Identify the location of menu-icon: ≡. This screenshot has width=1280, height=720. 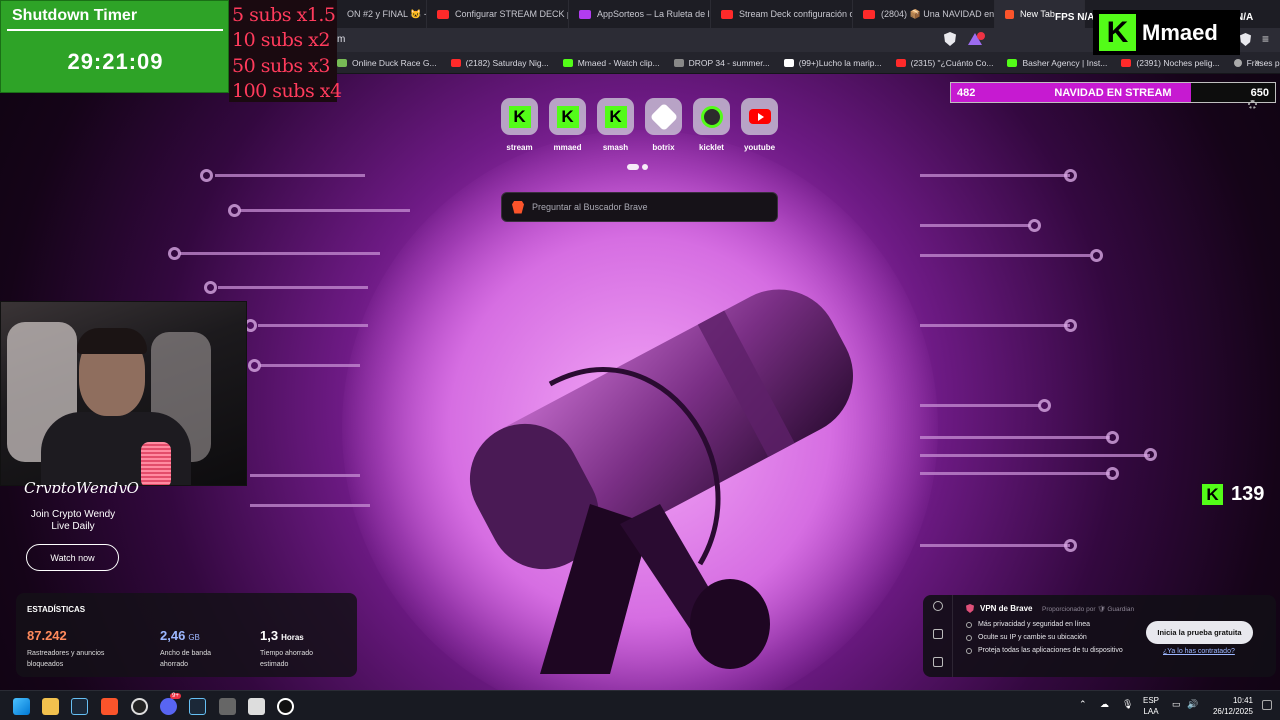
(1265, 39).